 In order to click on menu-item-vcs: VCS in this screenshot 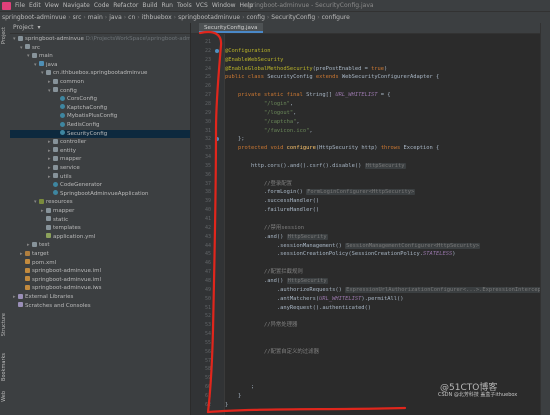, I will do `click(202, 5)`.